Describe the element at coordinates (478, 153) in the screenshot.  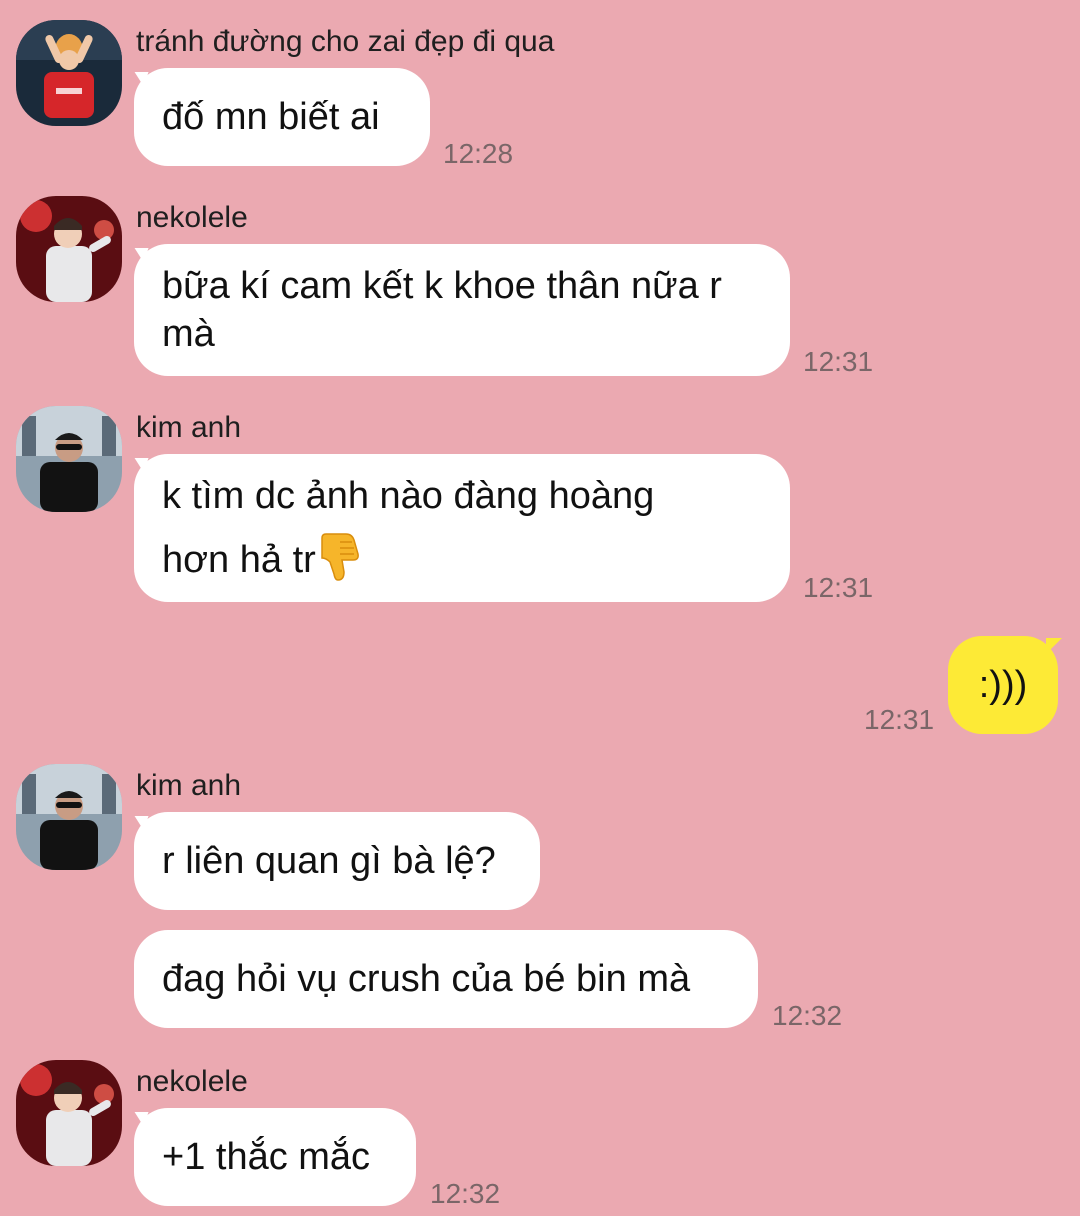
I see `message-time: 12:28` at that location.